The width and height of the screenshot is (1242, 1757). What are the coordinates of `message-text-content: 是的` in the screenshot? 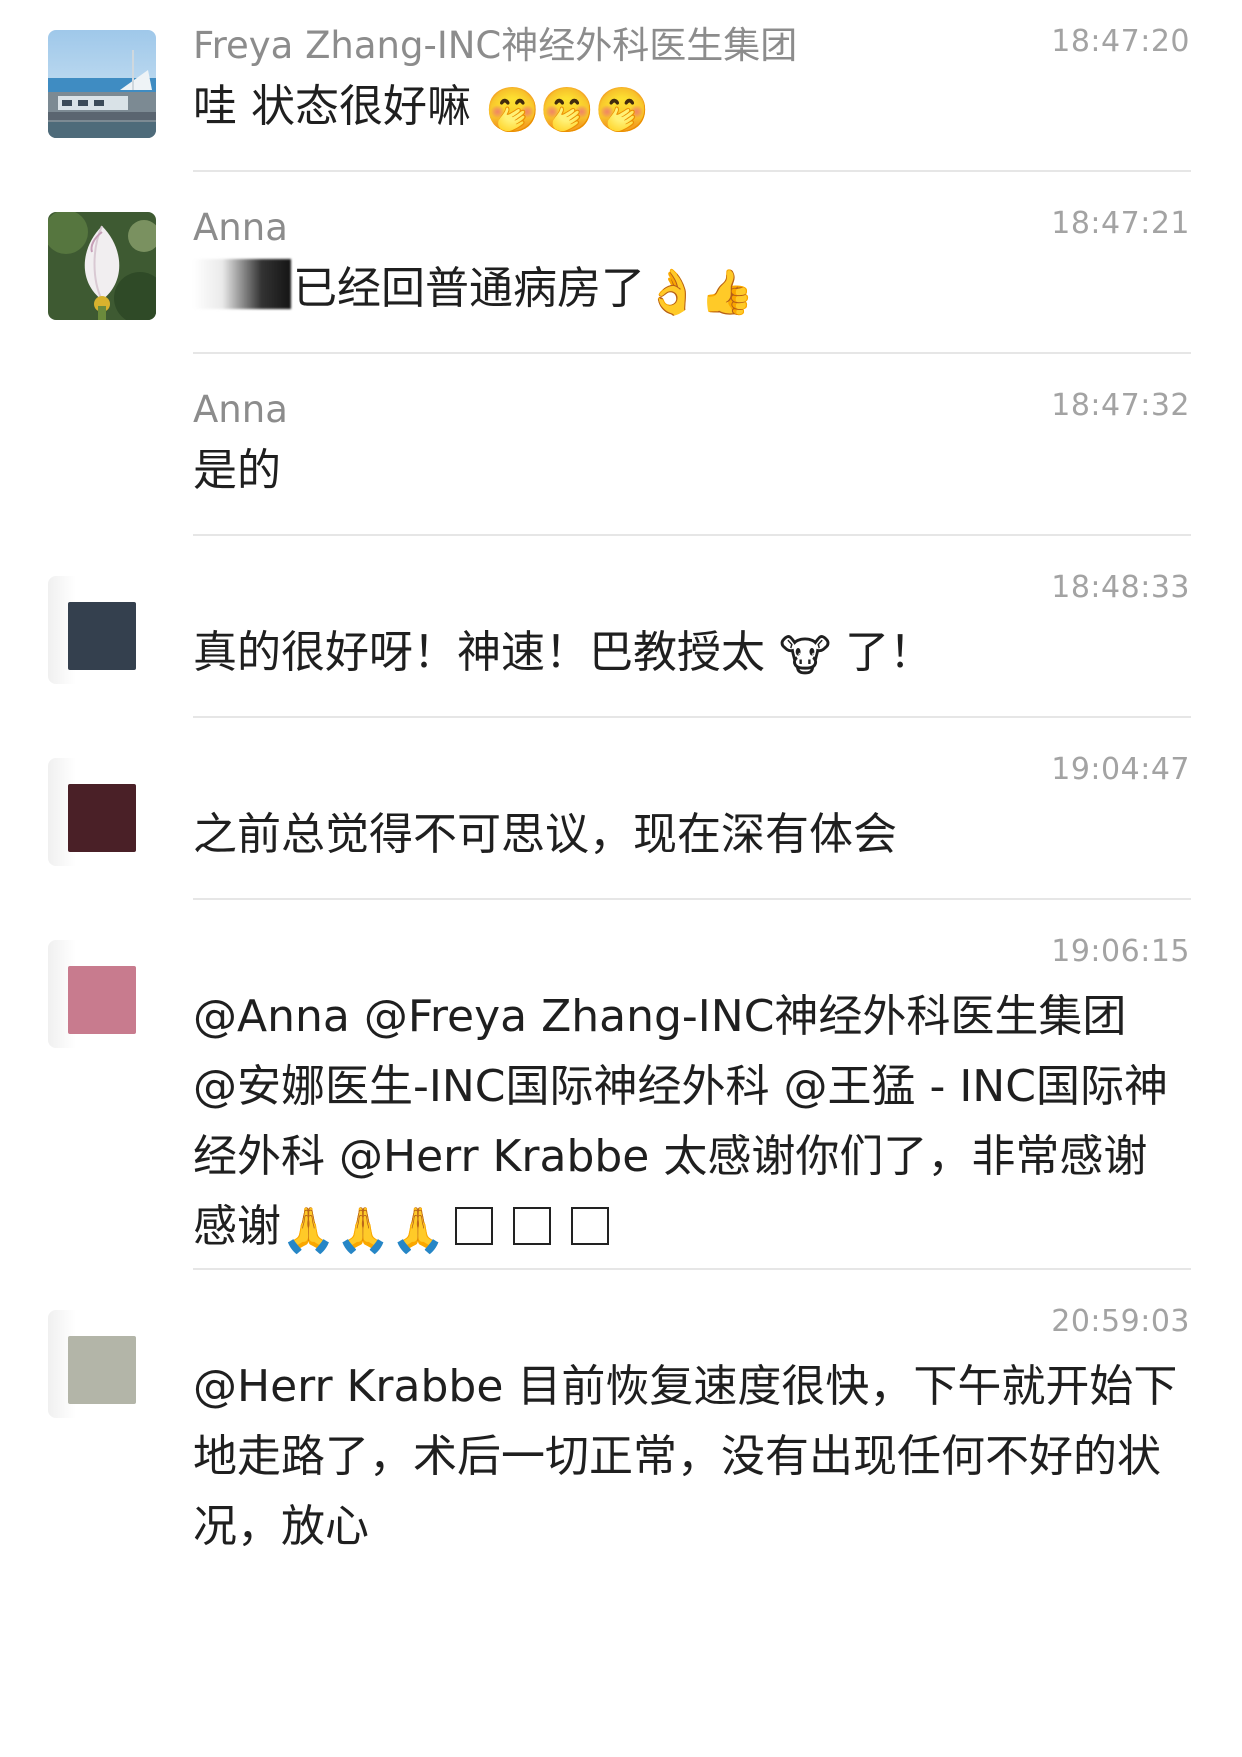 It's located at (237, 470).